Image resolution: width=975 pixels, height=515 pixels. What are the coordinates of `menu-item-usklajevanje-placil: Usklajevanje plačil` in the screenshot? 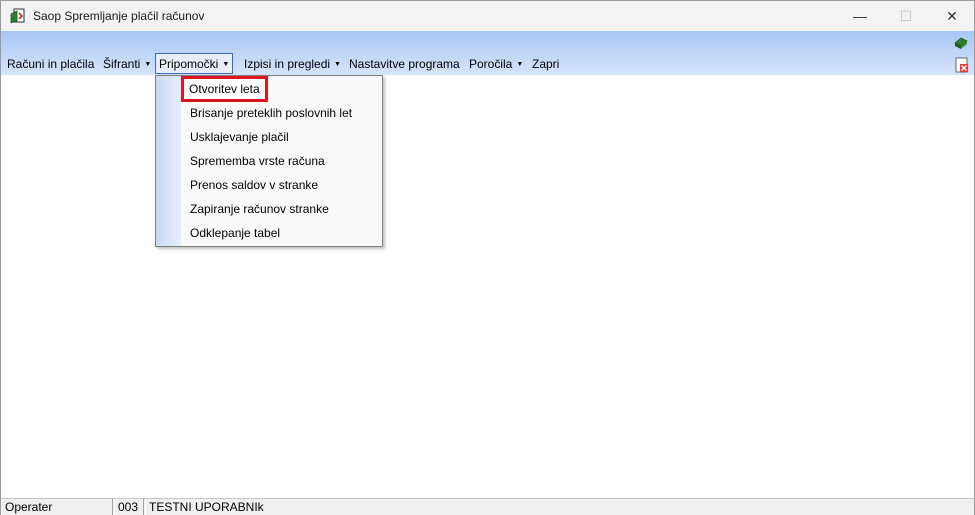 It's located at (239, 137).